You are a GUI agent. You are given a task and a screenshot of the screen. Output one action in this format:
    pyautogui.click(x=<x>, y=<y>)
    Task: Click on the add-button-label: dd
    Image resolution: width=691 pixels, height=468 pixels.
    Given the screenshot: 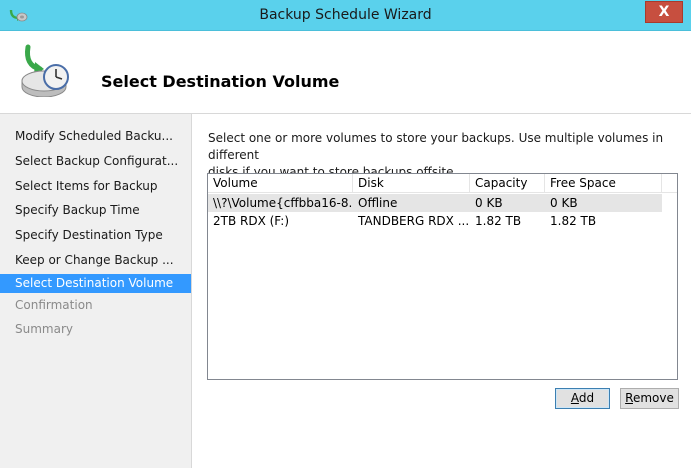 What is the action you would take?
    pyautogui.click(x=586, y=398)
    